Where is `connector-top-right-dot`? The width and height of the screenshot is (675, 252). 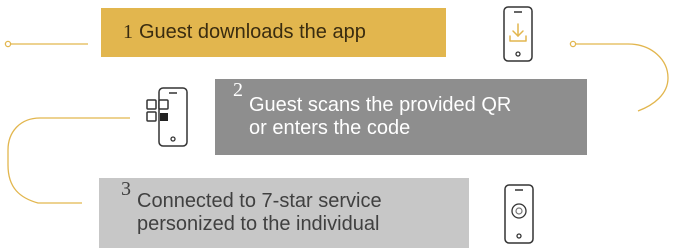
connector-top-right-dot is located at coordinates (573, 44).